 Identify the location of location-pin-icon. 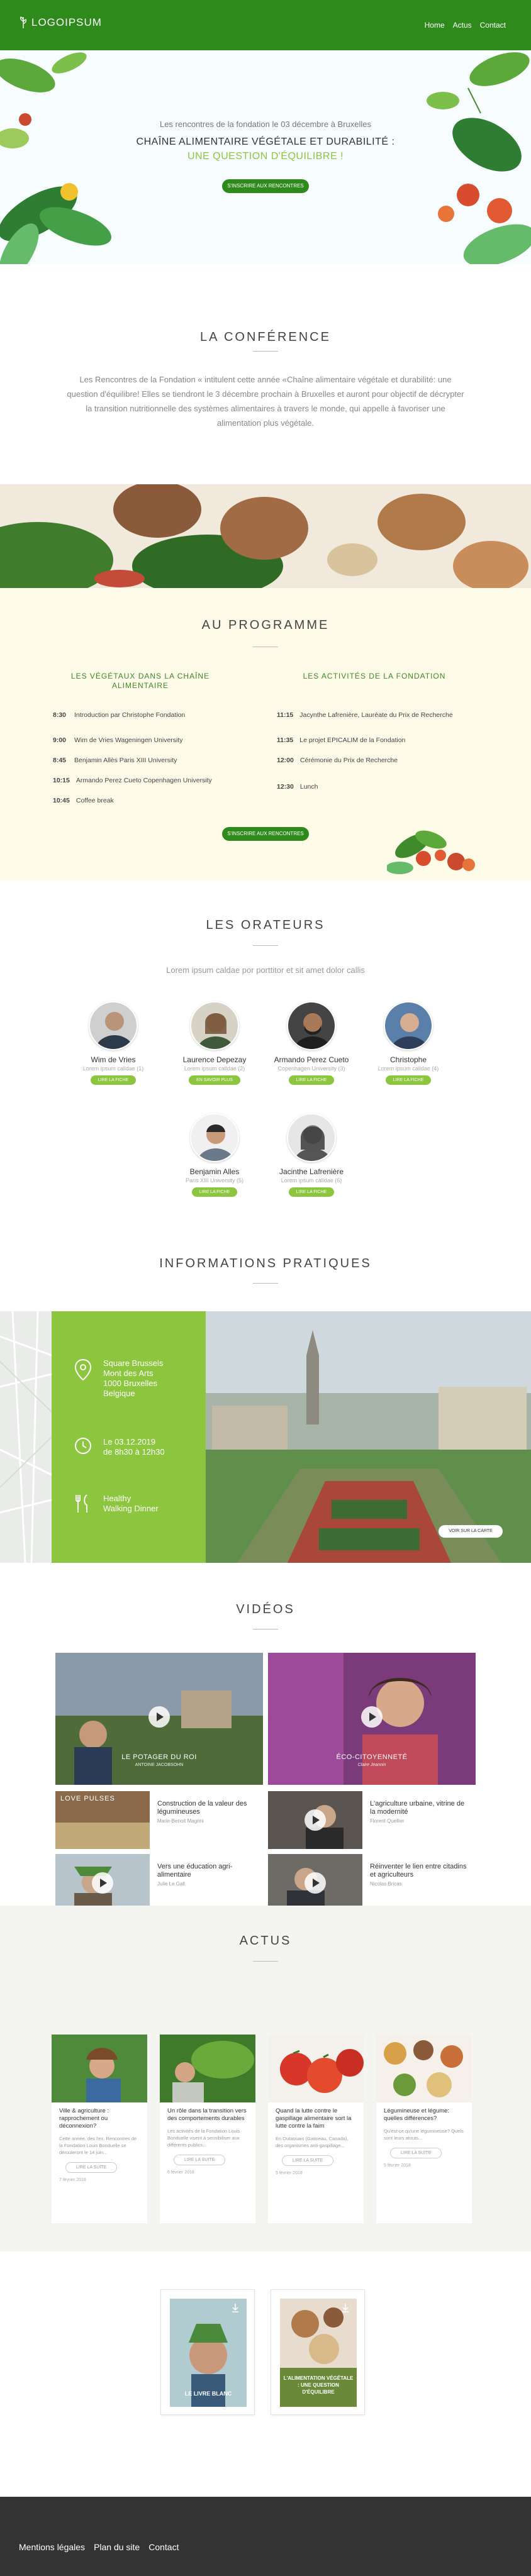
(83, 1369).